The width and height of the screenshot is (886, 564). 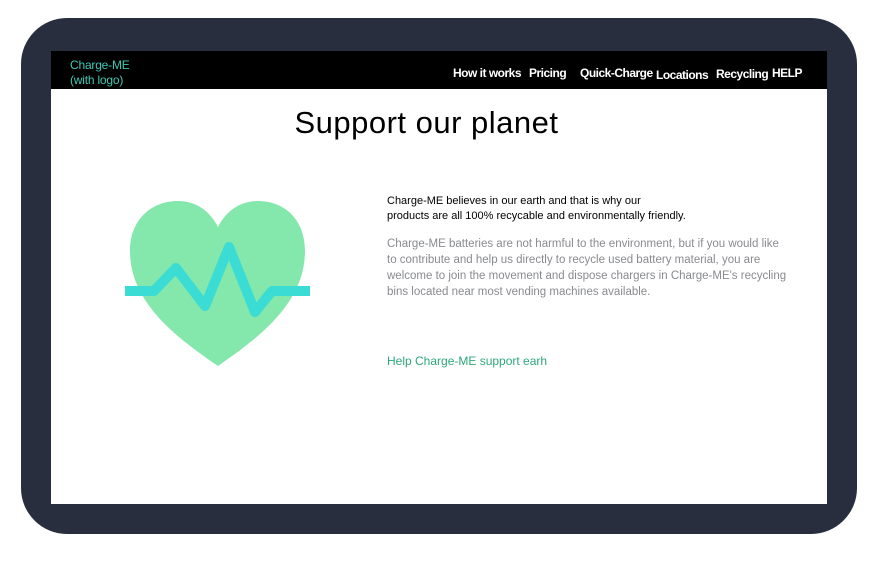 I want to click on nav-how-it-works: How it works, so click(x=487, y=73).